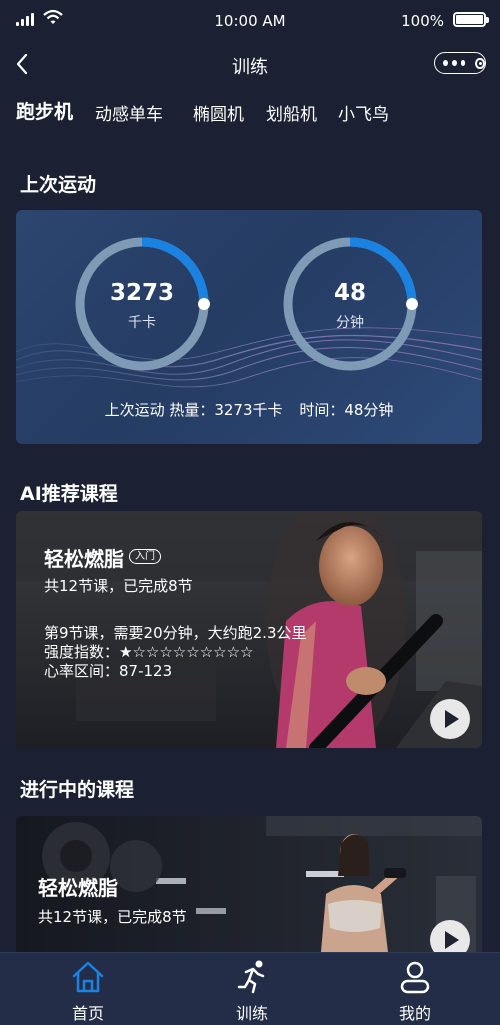  Describe the element at coordinates (460, 63) in the screenshot. I see `more-menu-button` at that location.